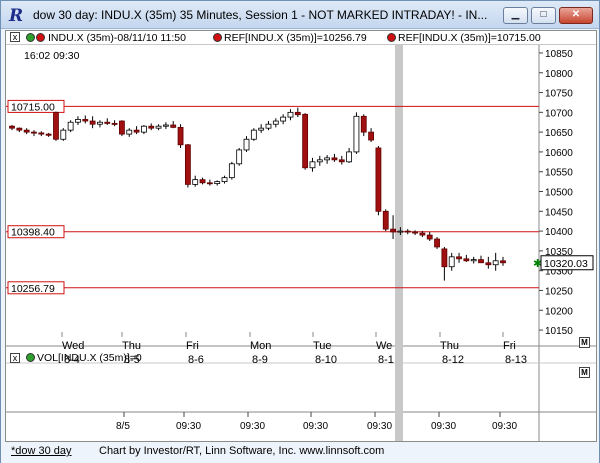 This screenshot has width=600, height=463. What do you see at coordinates (384, 346) in the screenshot?
I see `day-weekday-label: We` at bounding box center [384, 346].